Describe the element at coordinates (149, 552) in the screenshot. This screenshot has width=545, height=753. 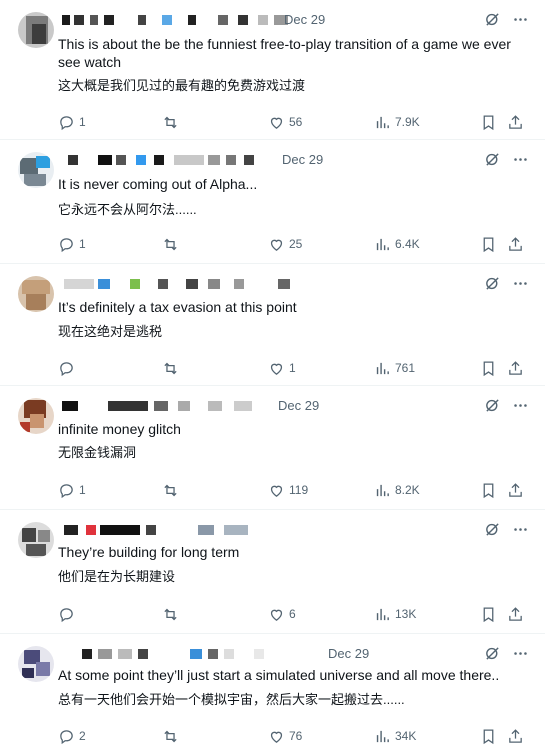
I see `reply-text: They’re building for long term` at that location.